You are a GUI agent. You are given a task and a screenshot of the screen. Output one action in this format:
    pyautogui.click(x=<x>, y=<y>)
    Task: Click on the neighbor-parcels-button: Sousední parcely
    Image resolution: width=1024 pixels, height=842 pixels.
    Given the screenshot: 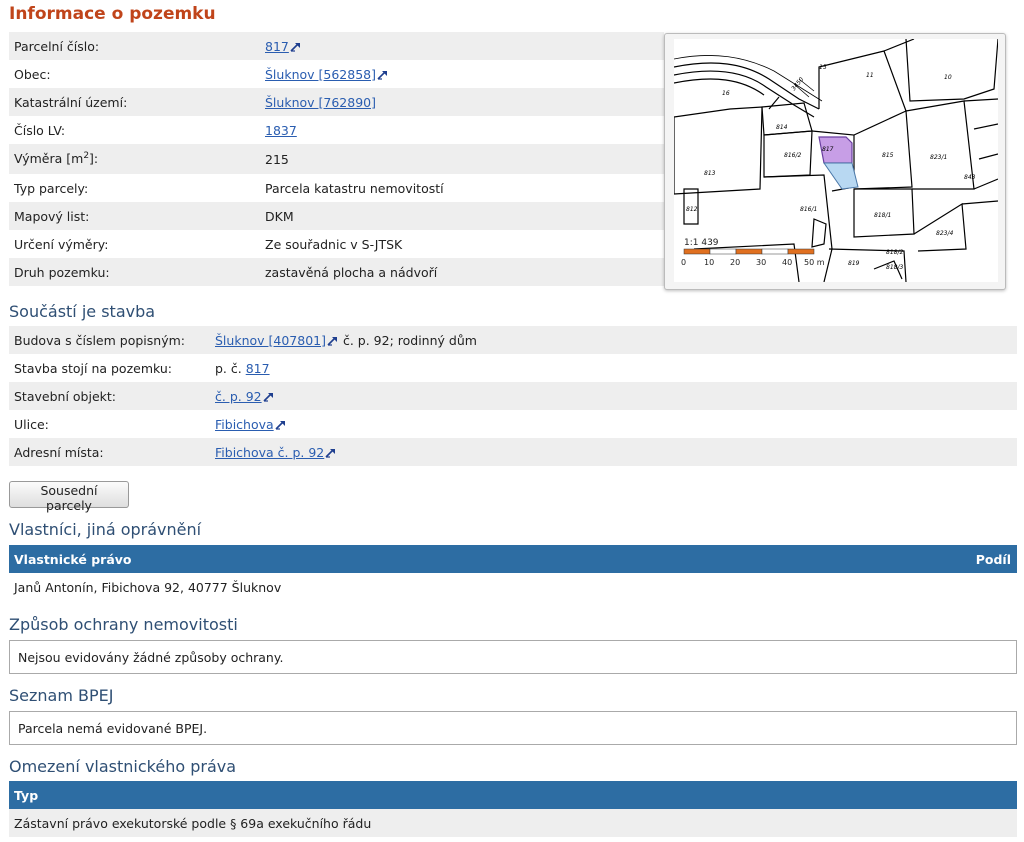 What is the action you would take?
    pyautogui.click(x=69, y=497)
    